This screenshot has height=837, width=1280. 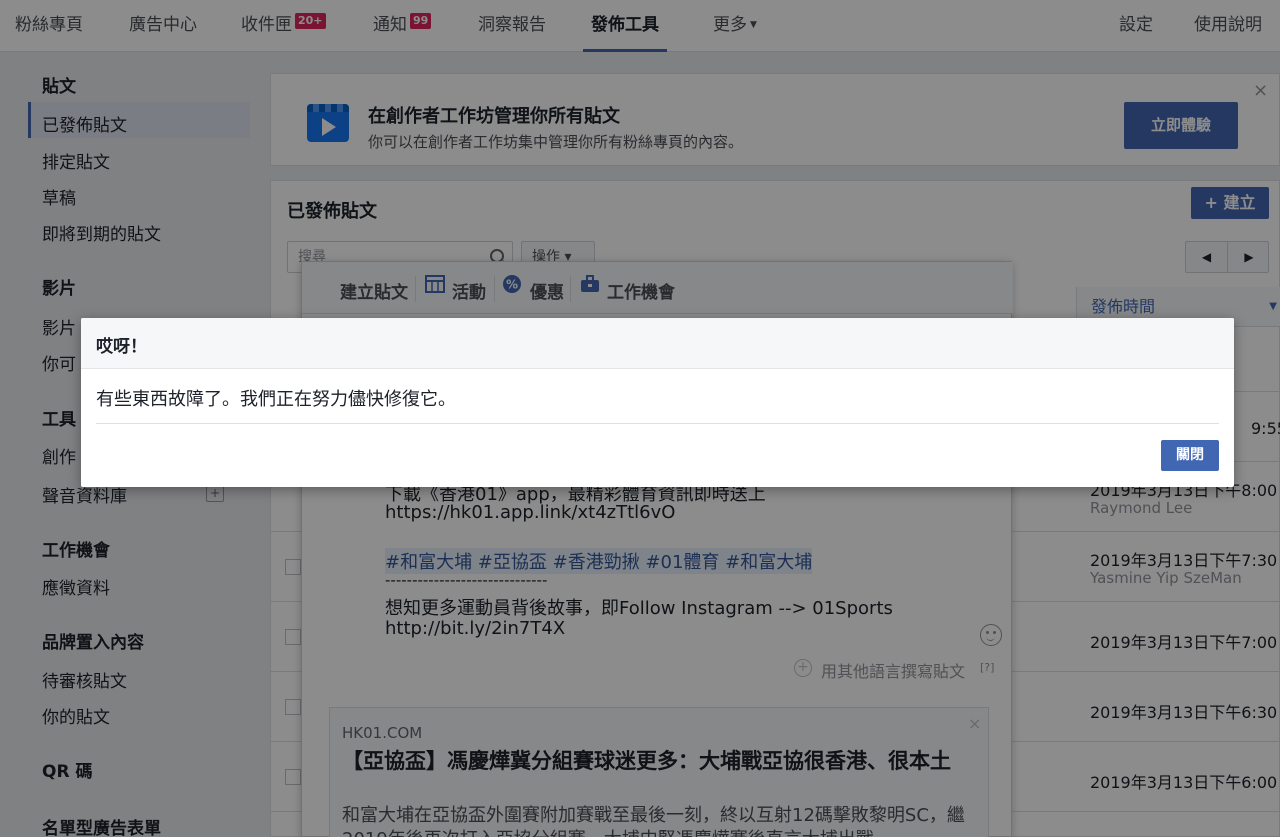 I want to click on dialog-header: 哎呀！, so click(x=657, y=343).